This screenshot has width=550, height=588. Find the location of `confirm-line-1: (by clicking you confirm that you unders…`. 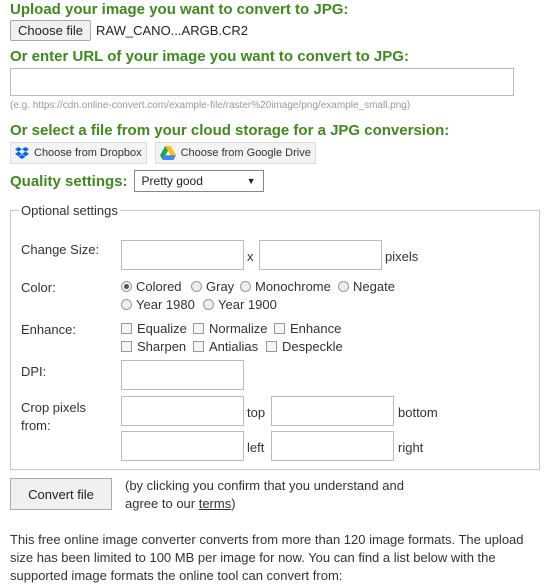

confirm-line-1: (by clicking you confirm that you unders… is located at coordinates (264, 485).